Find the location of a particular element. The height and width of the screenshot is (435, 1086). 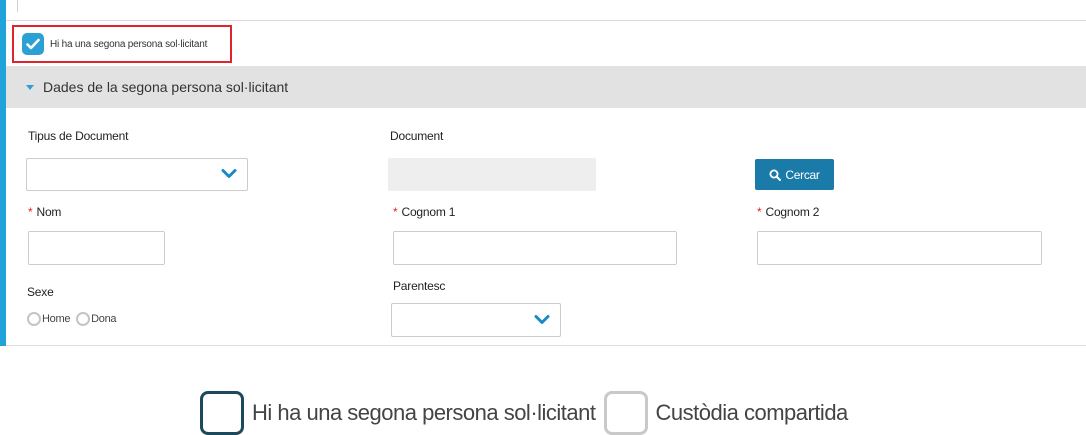

search-button: Cercar is located at coordinates (794, 174).